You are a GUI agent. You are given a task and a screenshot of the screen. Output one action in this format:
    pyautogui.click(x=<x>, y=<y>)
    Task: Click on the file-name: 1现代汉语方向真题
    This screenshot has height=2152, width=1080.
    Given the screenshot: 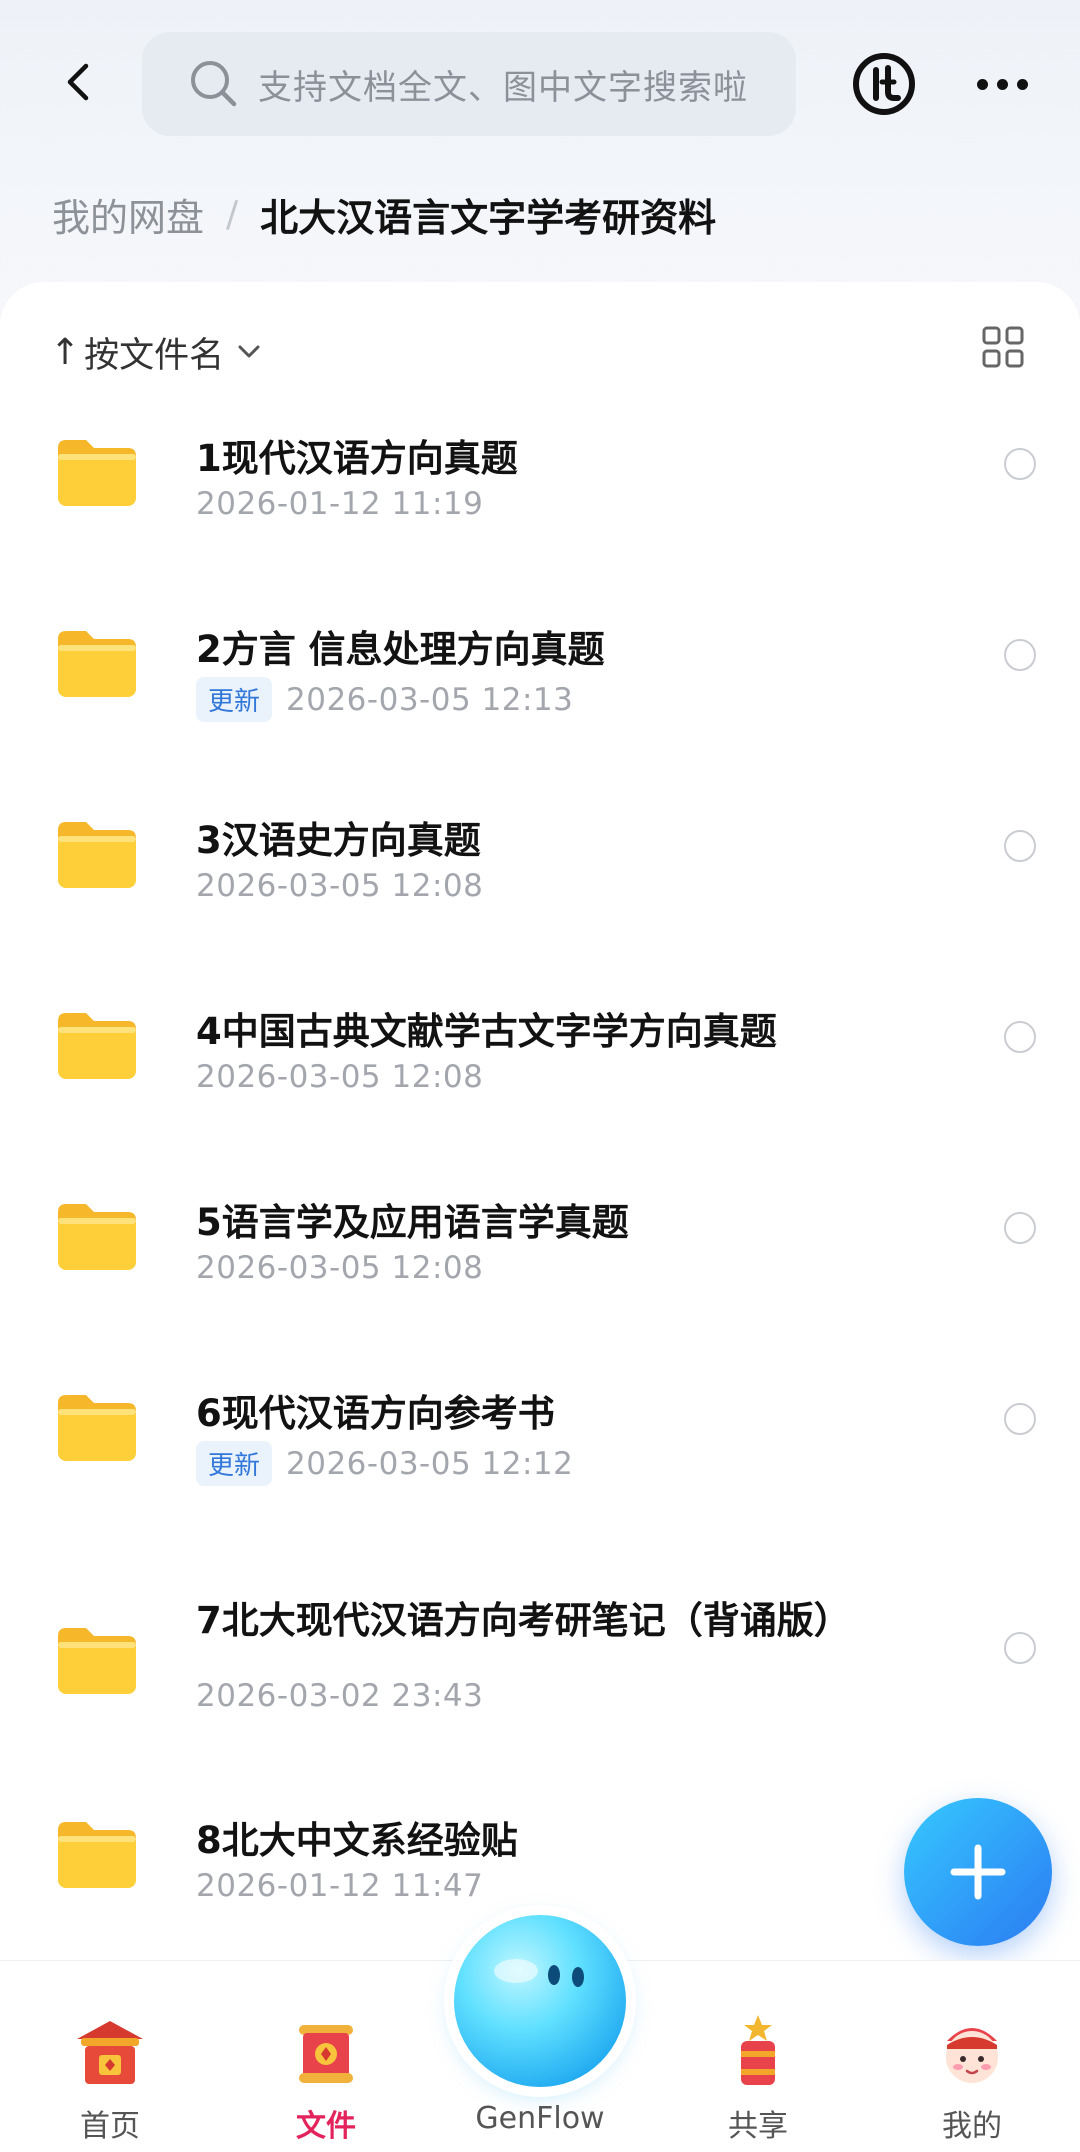 What is the action you would take?
    pyautogui.click(x=357, y=458)
    